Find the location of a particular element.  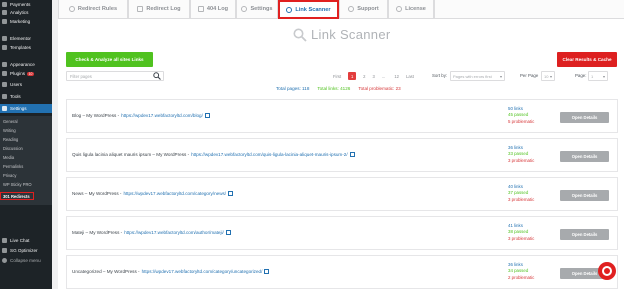

license-icon is located at coordinates (399, 9).